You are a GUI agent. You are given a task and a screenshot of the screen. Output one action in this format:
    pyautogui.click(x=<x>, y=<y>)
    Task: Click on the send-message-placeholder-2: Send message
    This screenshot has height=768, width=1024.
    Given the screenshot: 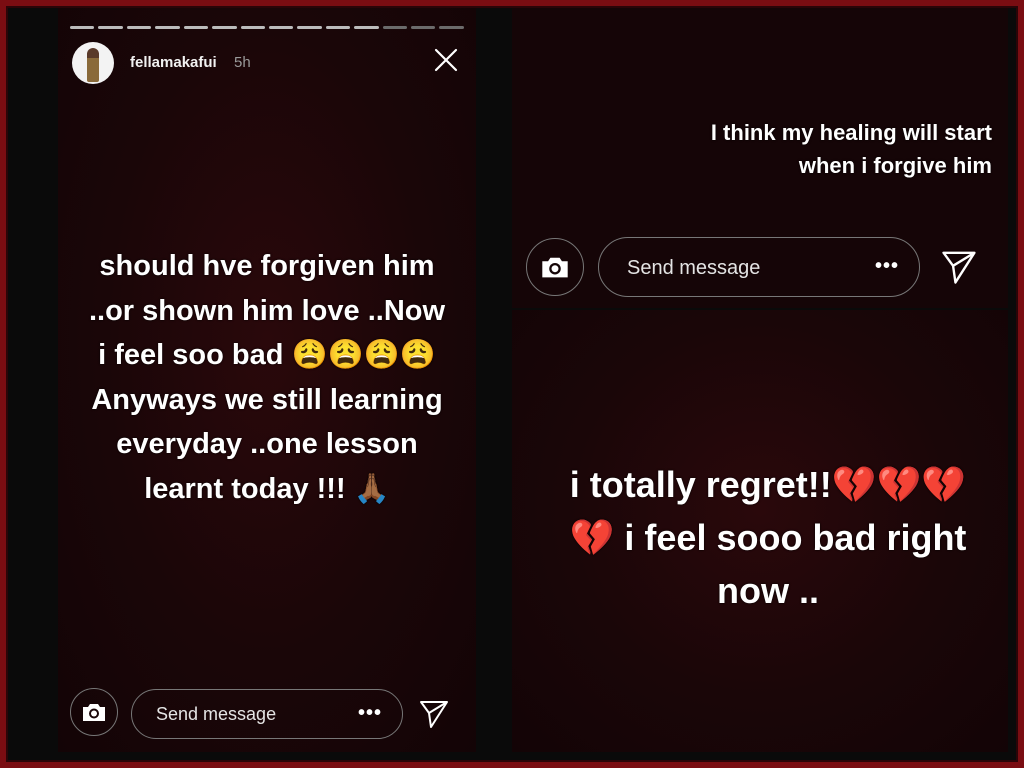 What is the action you would take?
    pyautogui.click(x=694, y=268)
    